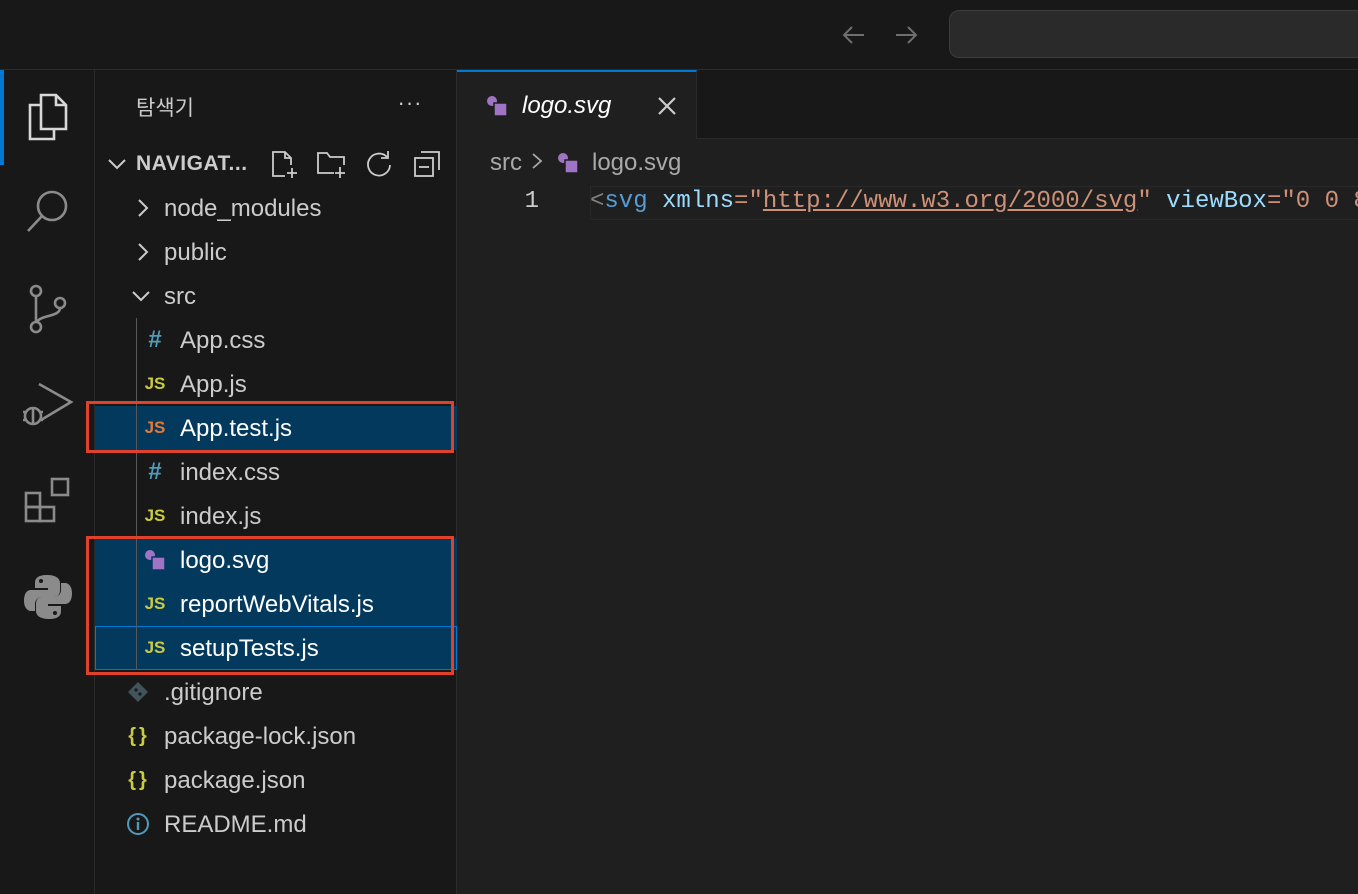  What do you see at coordinates (221, 516) in the screenshot?
I see `tree-item-label: index.js` at bounding box center [221, 516].